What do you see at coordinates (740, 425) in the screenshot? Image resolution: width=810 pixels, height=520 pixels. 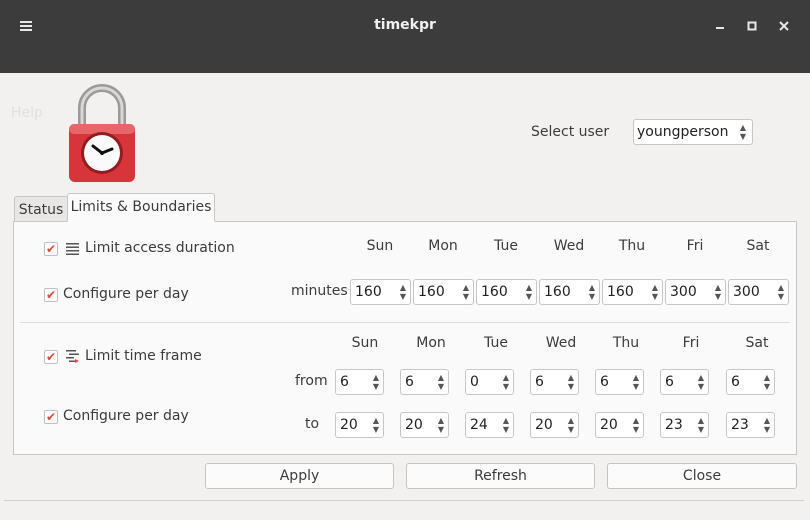 I see `timeframe-to-value: 23` at bounding box center [740, 425].